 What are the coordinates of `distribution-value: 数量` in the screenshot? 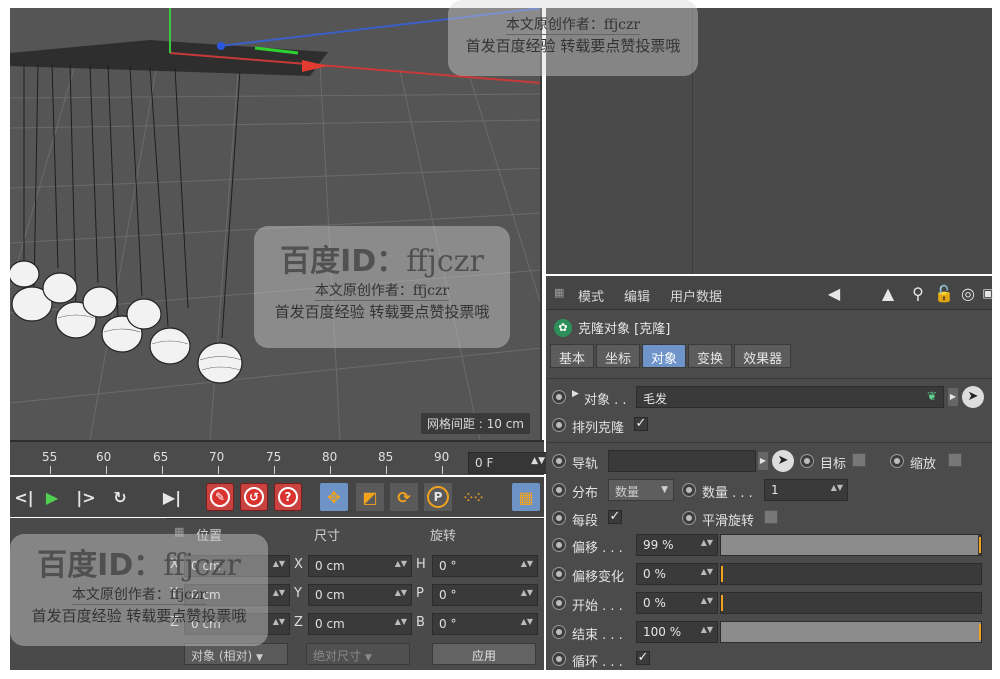 It's located at (627, 492).